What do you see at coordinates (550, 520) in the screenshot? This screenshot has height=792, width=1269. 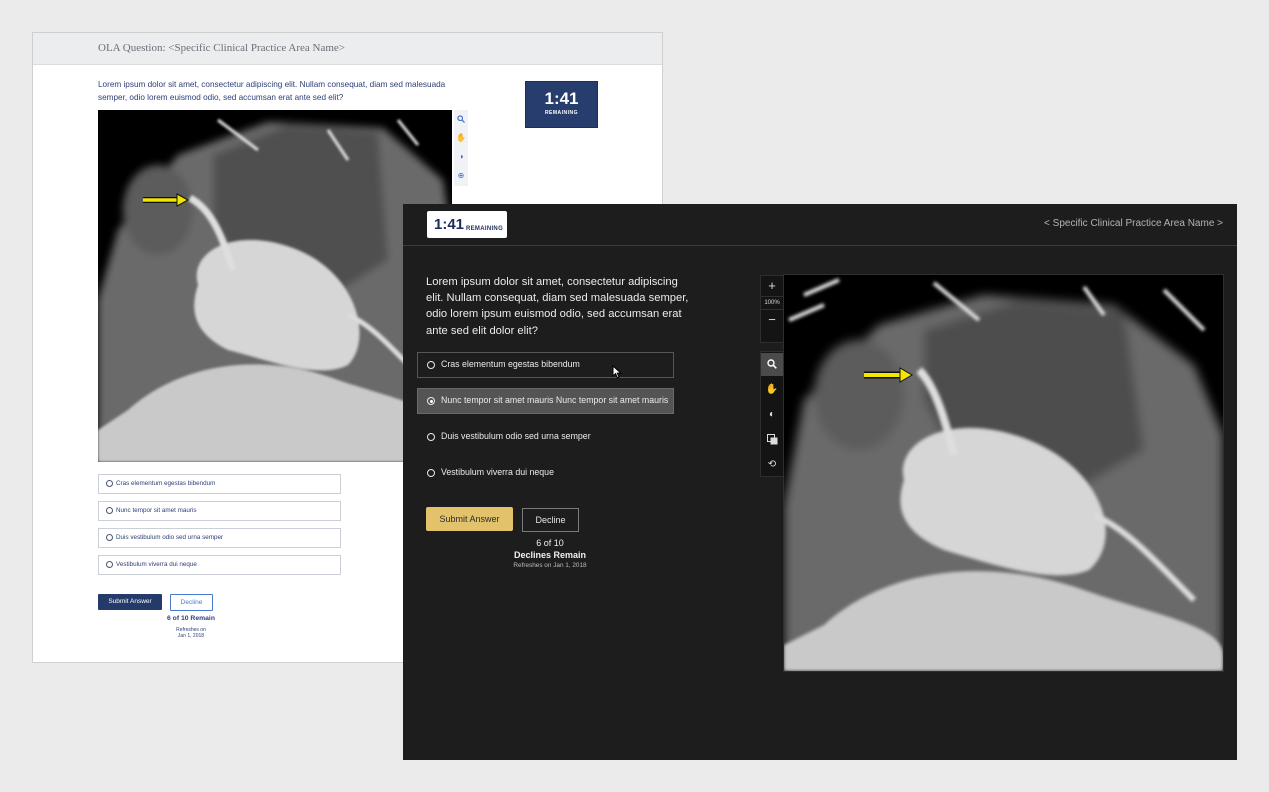 I see `dark-decline-button: Decline` at bounding box center [550, 520].